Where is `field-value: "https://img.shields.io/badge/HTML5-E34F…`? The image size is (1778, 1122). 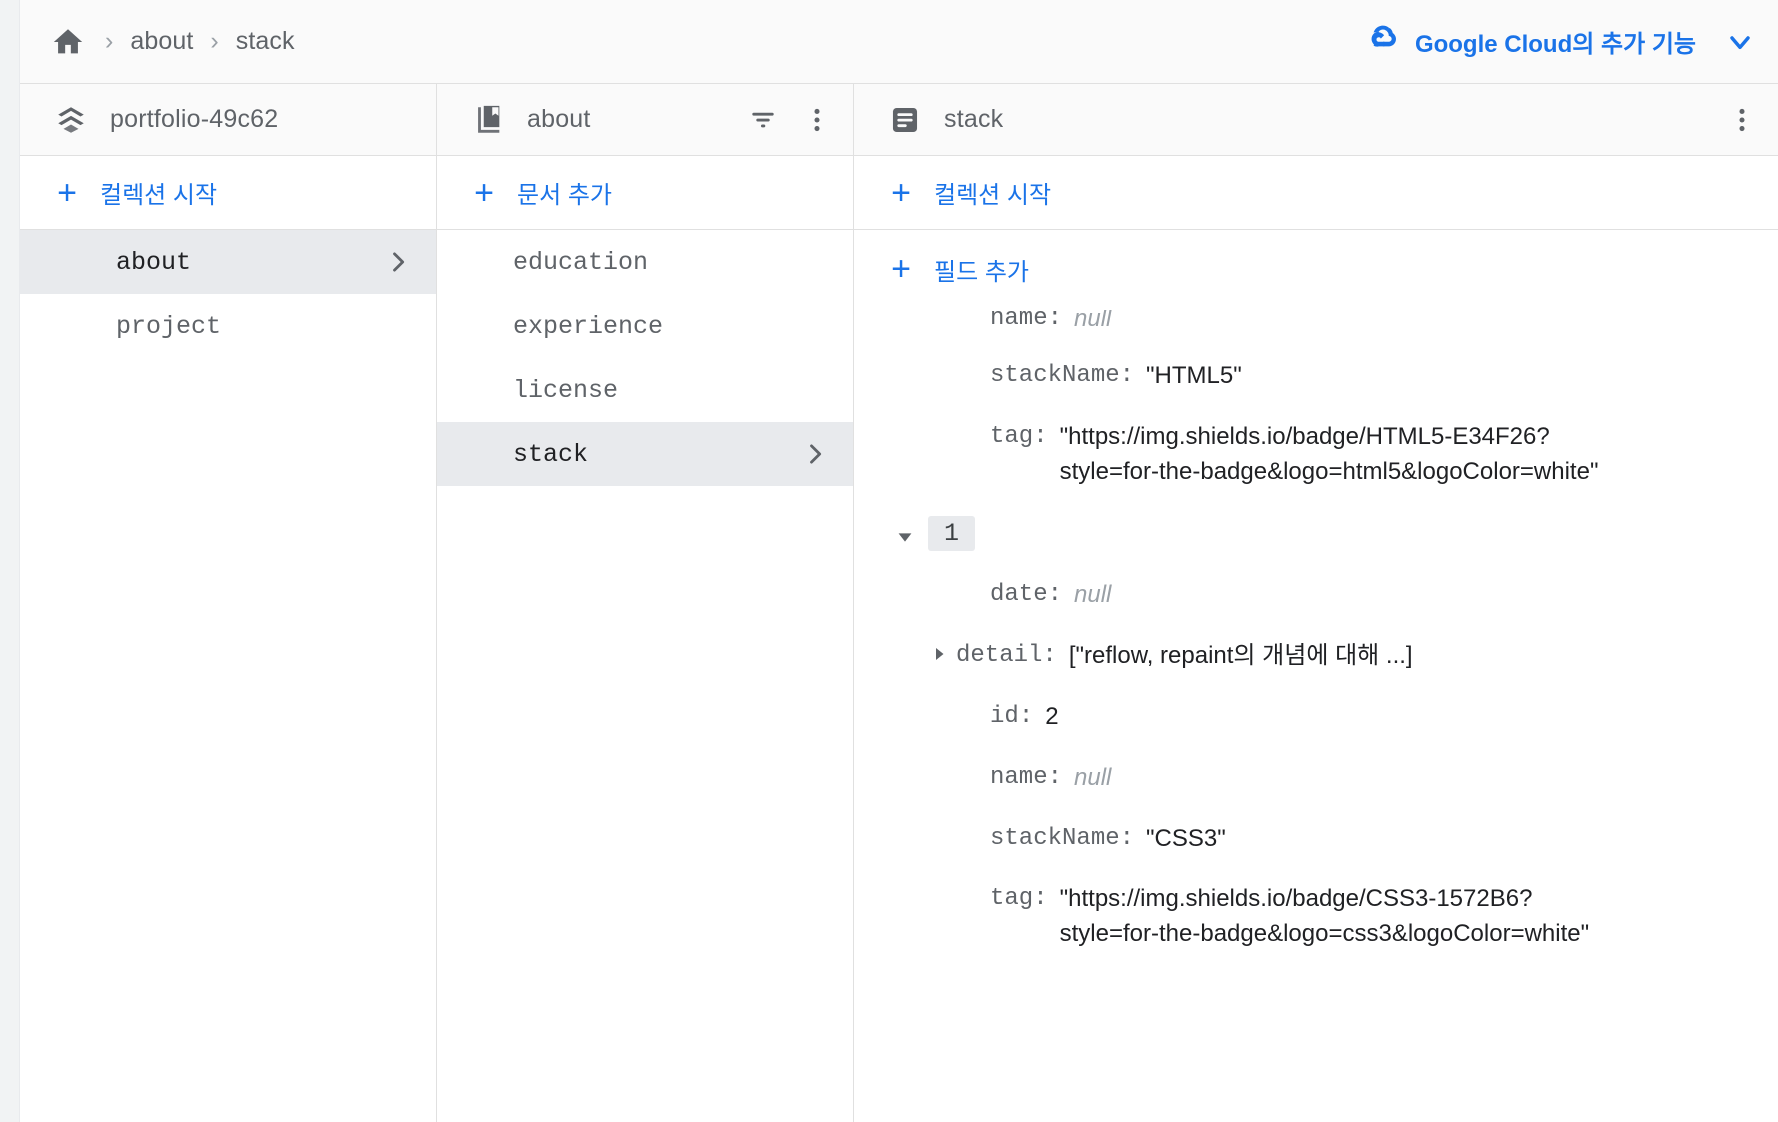 field-value: "https://img.shields.io/badge/HTML5-E34F… is located at coordinates (1329, 453).